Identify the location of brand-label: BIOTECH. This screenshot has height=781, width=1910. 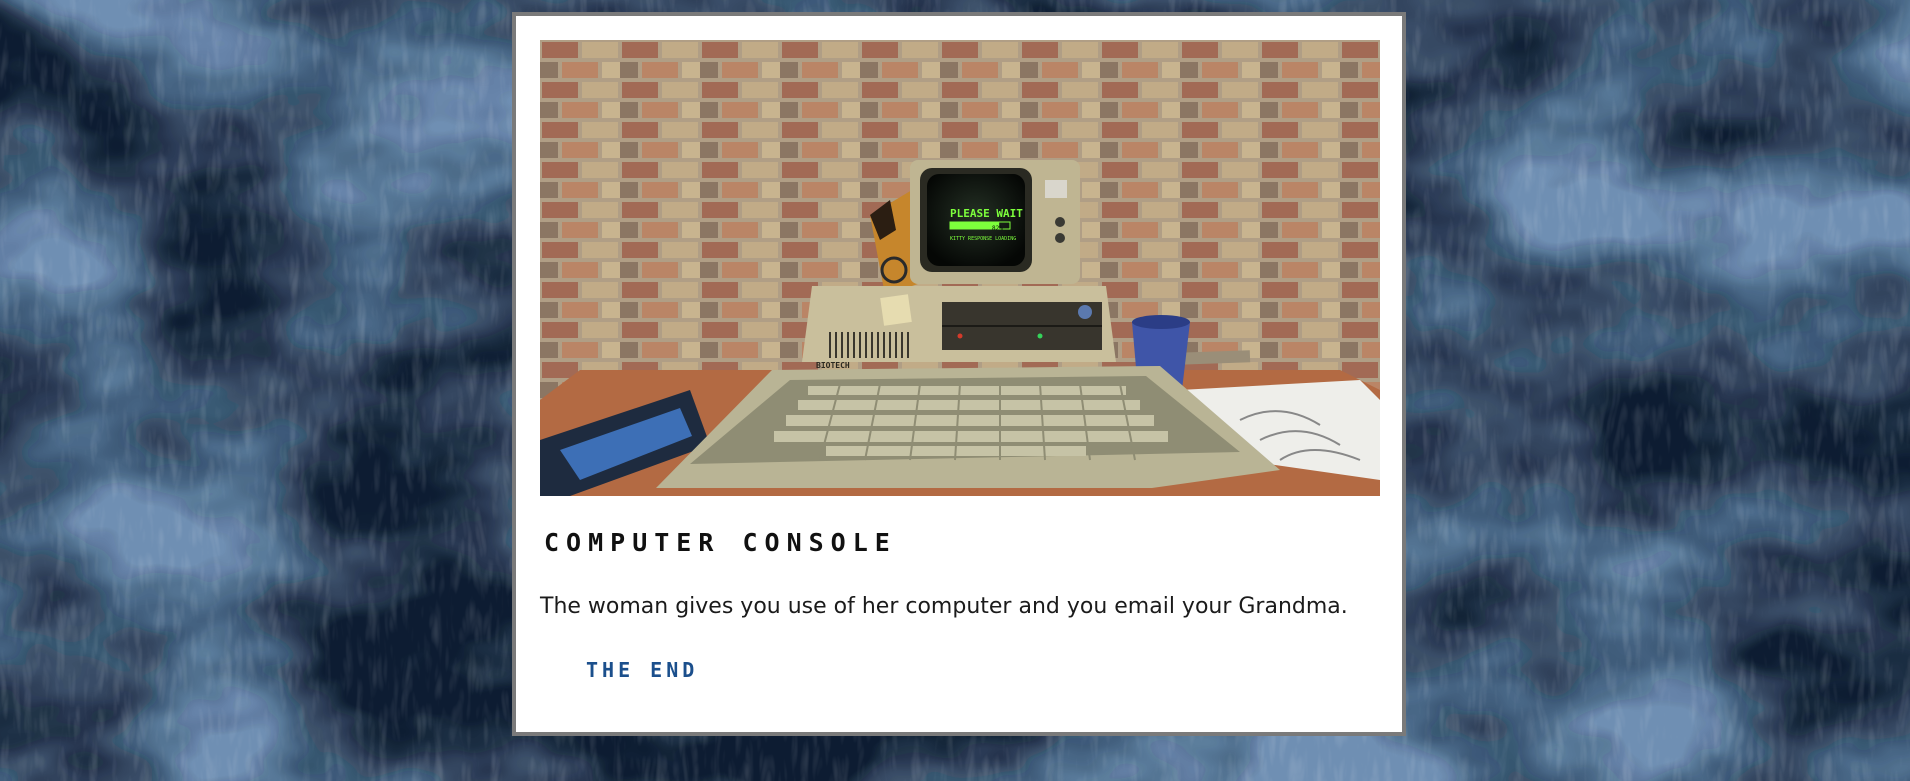
(833, 365).